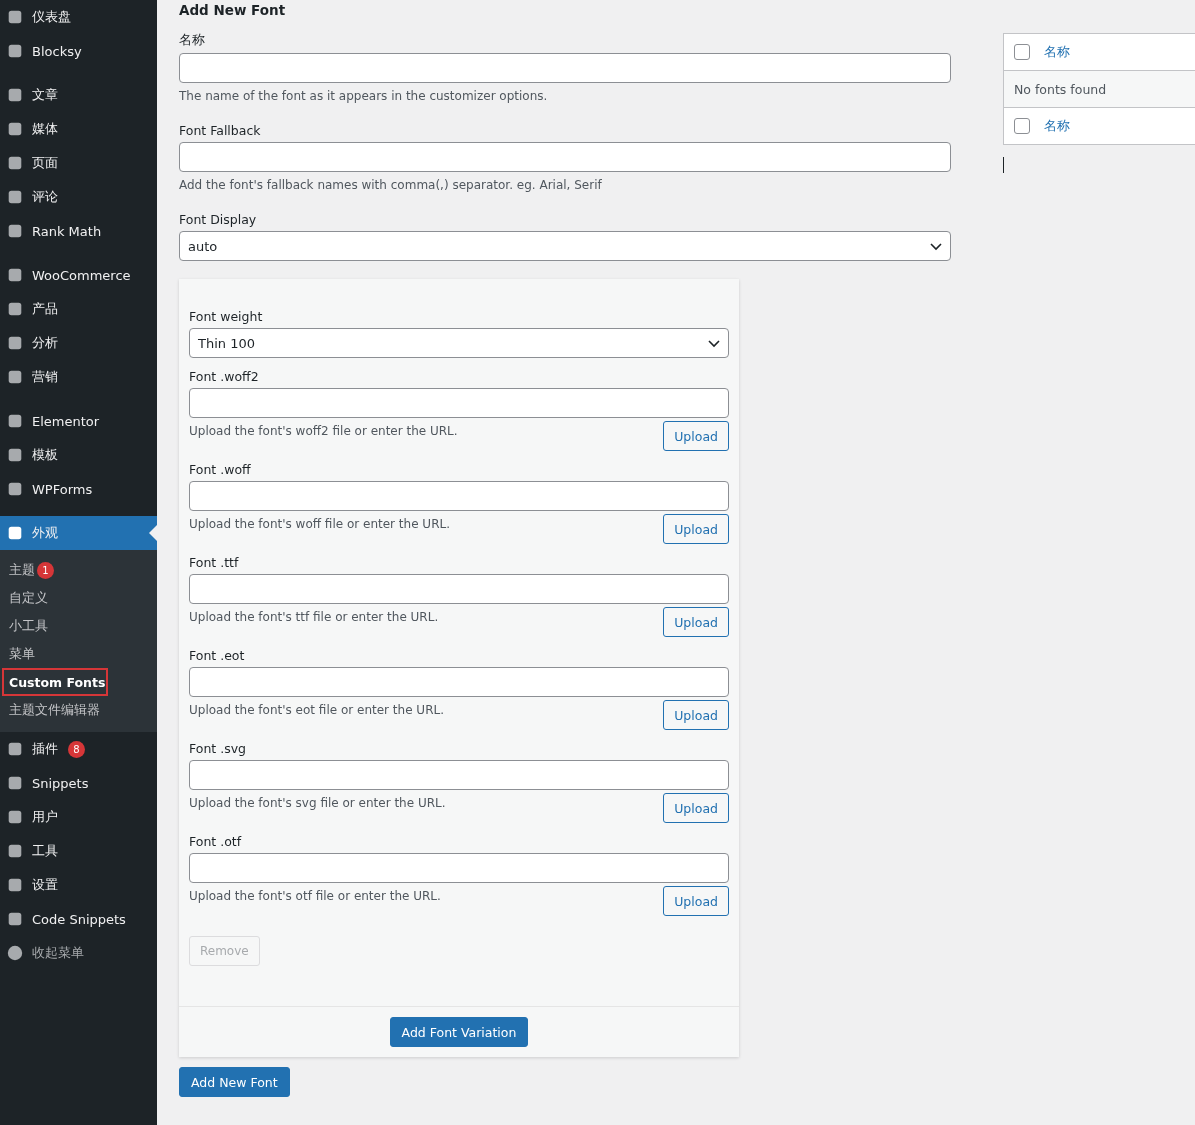 The height and width of the screenshot is (1125, 1195). I want to click on sidebar-item: 用户, so click(78, 817).